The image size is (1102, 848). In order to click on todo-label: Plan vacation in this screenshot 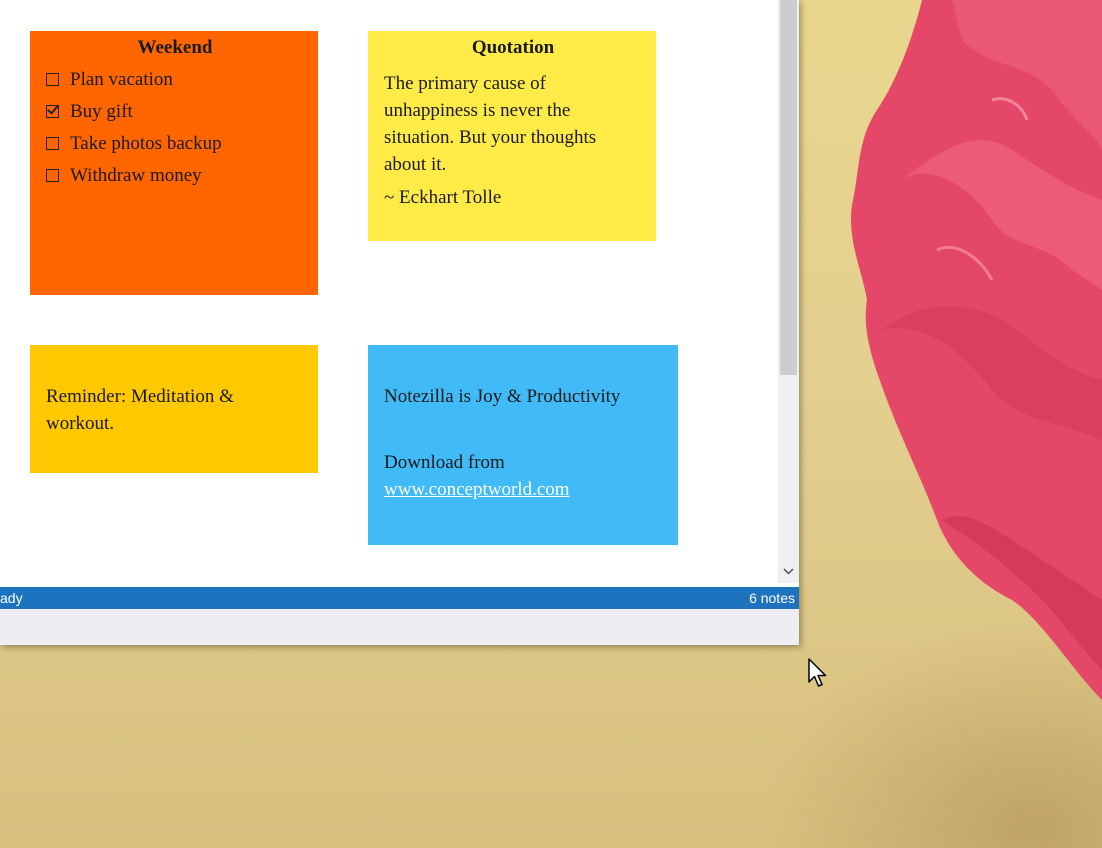, I will do `click(121, 79)`.